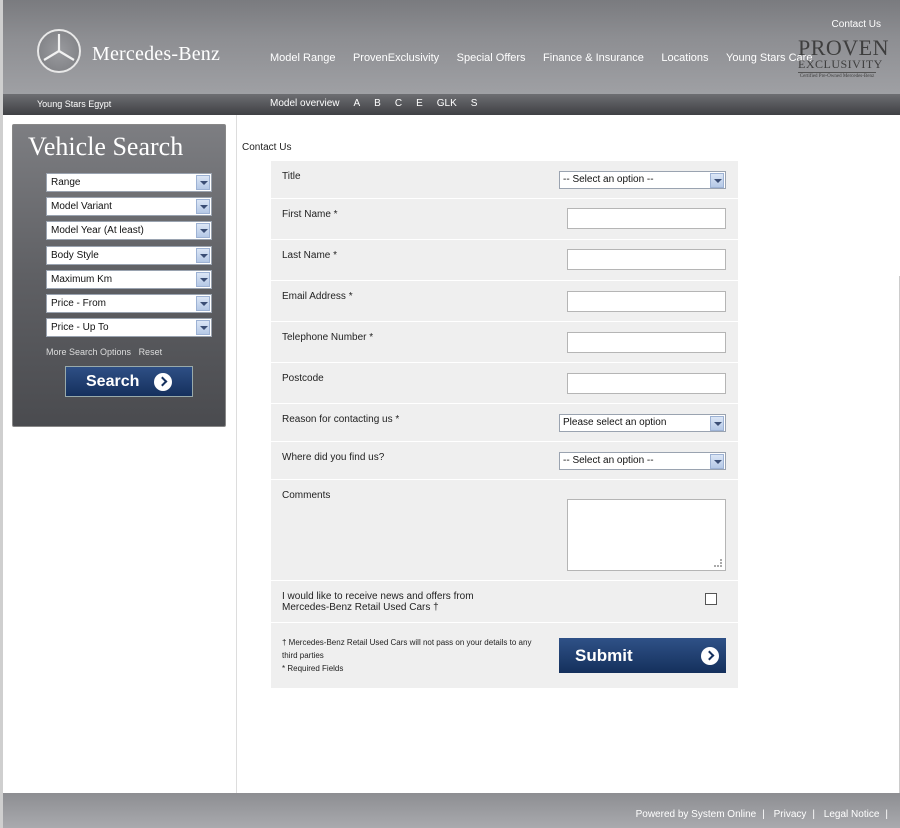 The image size is (900, 828). I want to click on arrow-right-circle-icon, so click(710, 656).